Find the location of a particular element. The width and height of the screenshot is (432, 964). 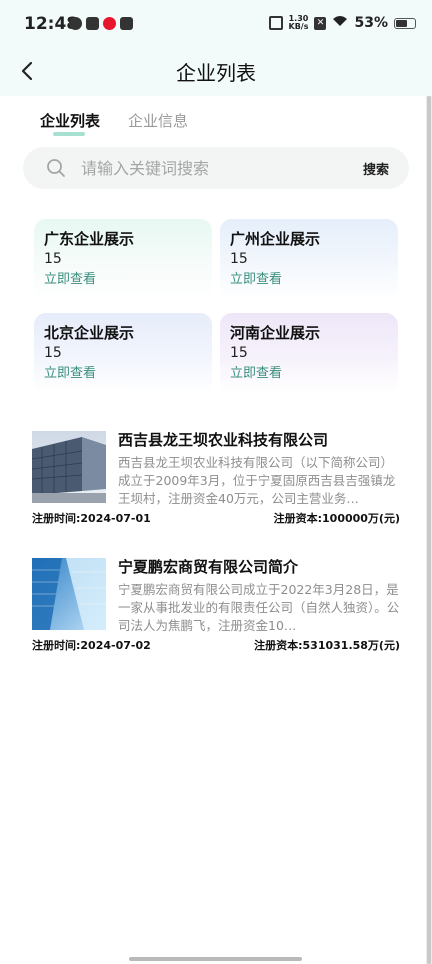

registration-time: 注册时间:2024-07-01 is located at coordinates (91, 518).